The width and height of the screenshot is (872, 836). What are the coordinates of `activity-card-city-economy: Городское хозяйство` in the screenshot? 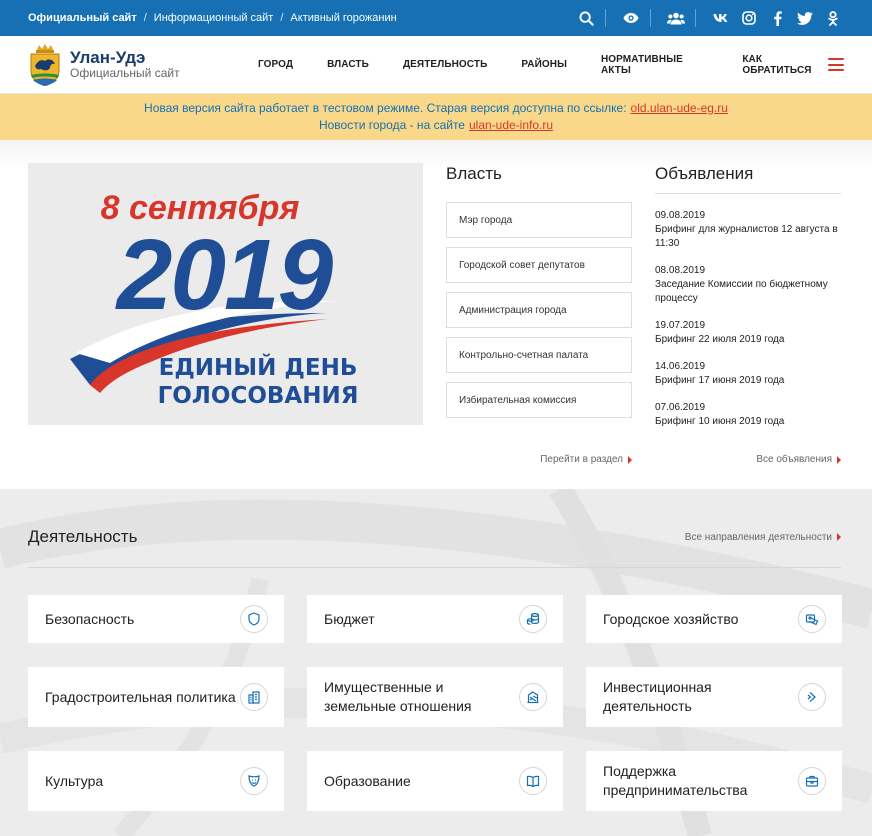 It's located at (714, 619).